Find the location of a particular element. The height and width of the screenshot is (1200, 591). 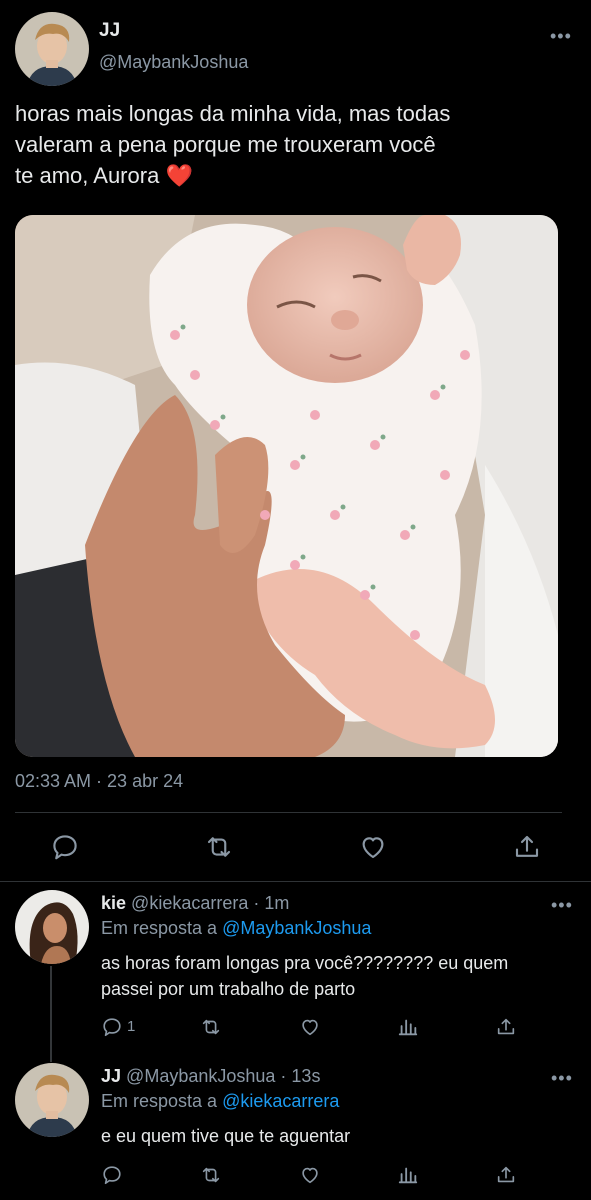

reply-author-handle: @MaybankJoshua is located at coordinates (200, 1076).